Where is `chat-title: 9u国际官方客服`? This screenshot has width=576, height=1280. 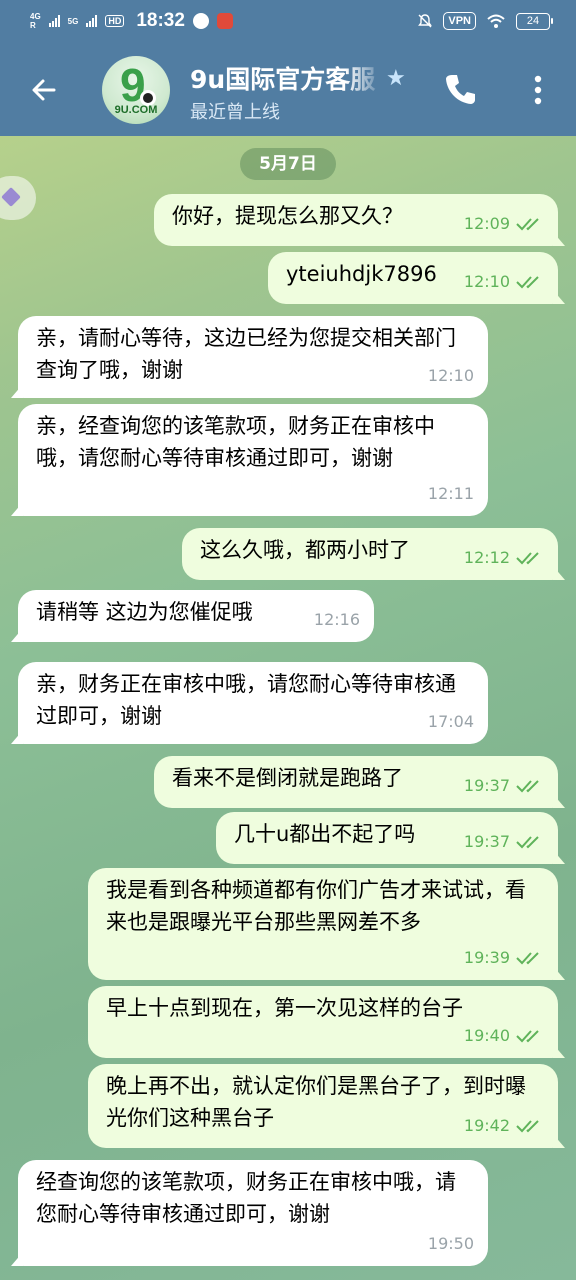
chat-title: 9u国际官方客服 is located at coordinates (283, 79).